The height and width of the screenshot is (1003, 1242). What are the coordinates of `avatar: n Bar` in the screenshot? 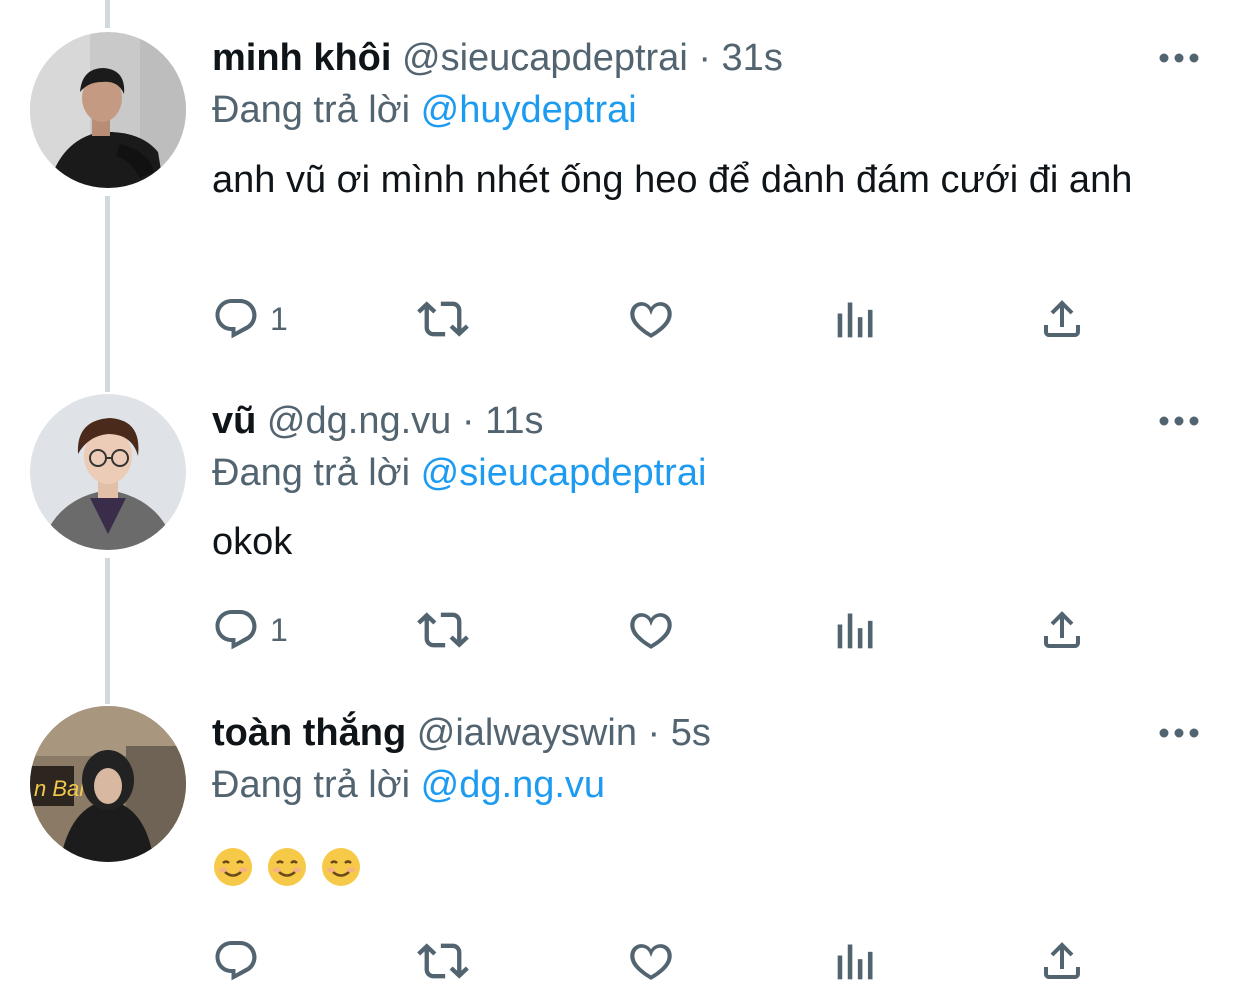 It's located at (108, 784).